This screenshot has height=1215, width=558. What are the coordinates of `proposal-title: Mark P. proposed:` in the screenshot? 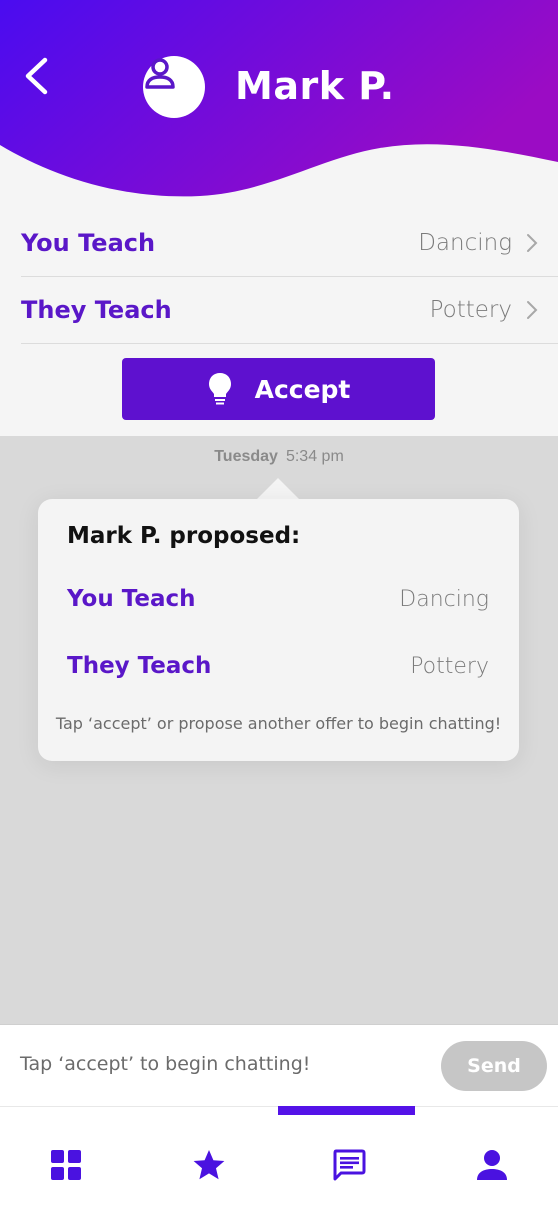 It's located at (184, 536).